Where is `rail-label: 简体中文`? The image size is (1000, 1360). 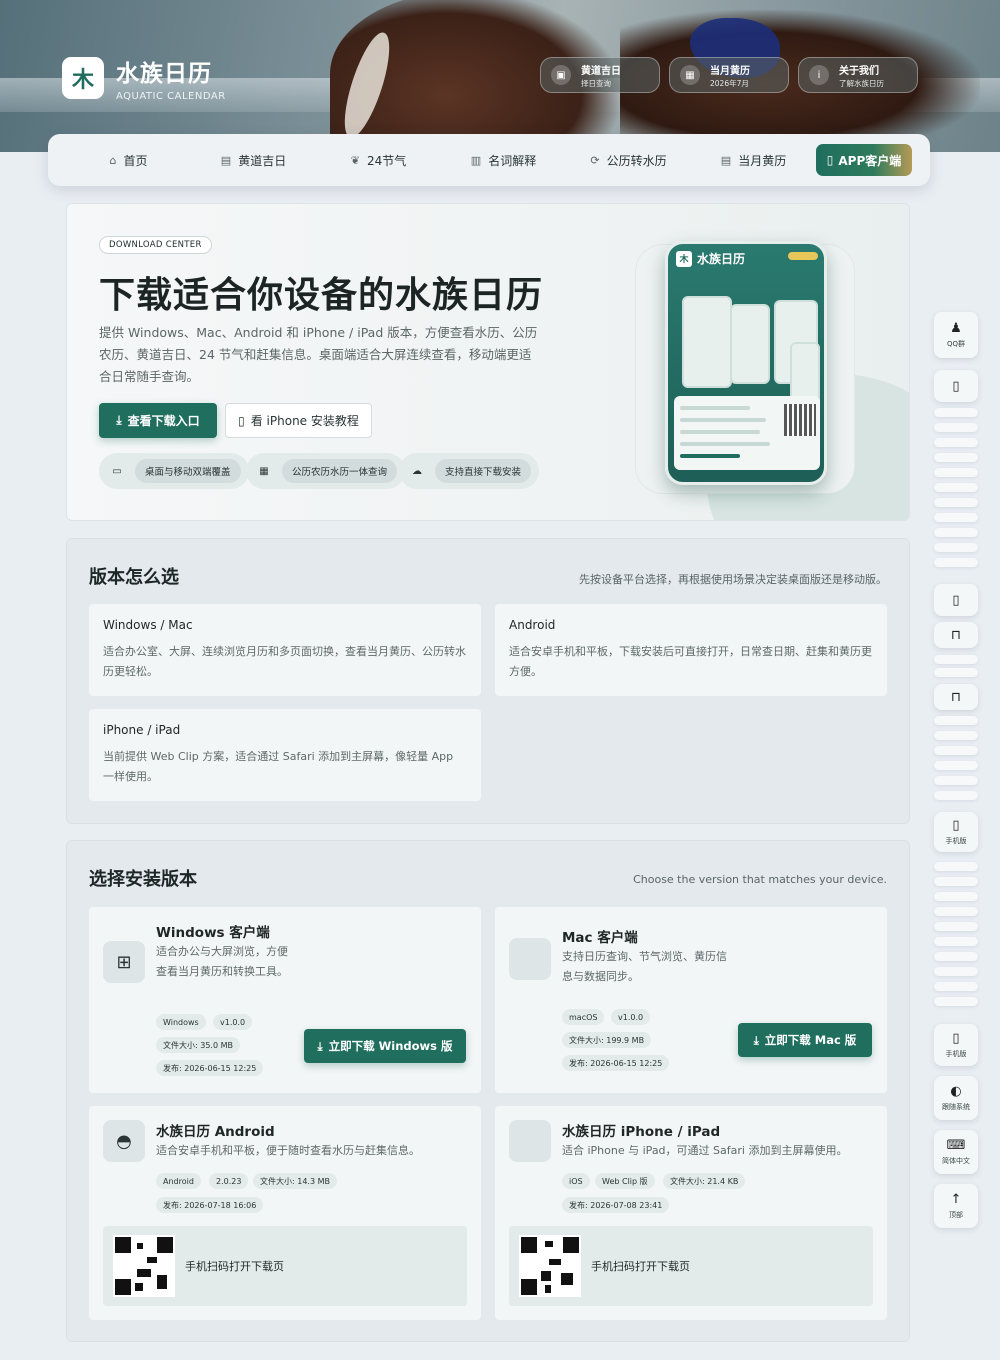 rail-label: 简体中文 is located at coordinates (956, 1161).